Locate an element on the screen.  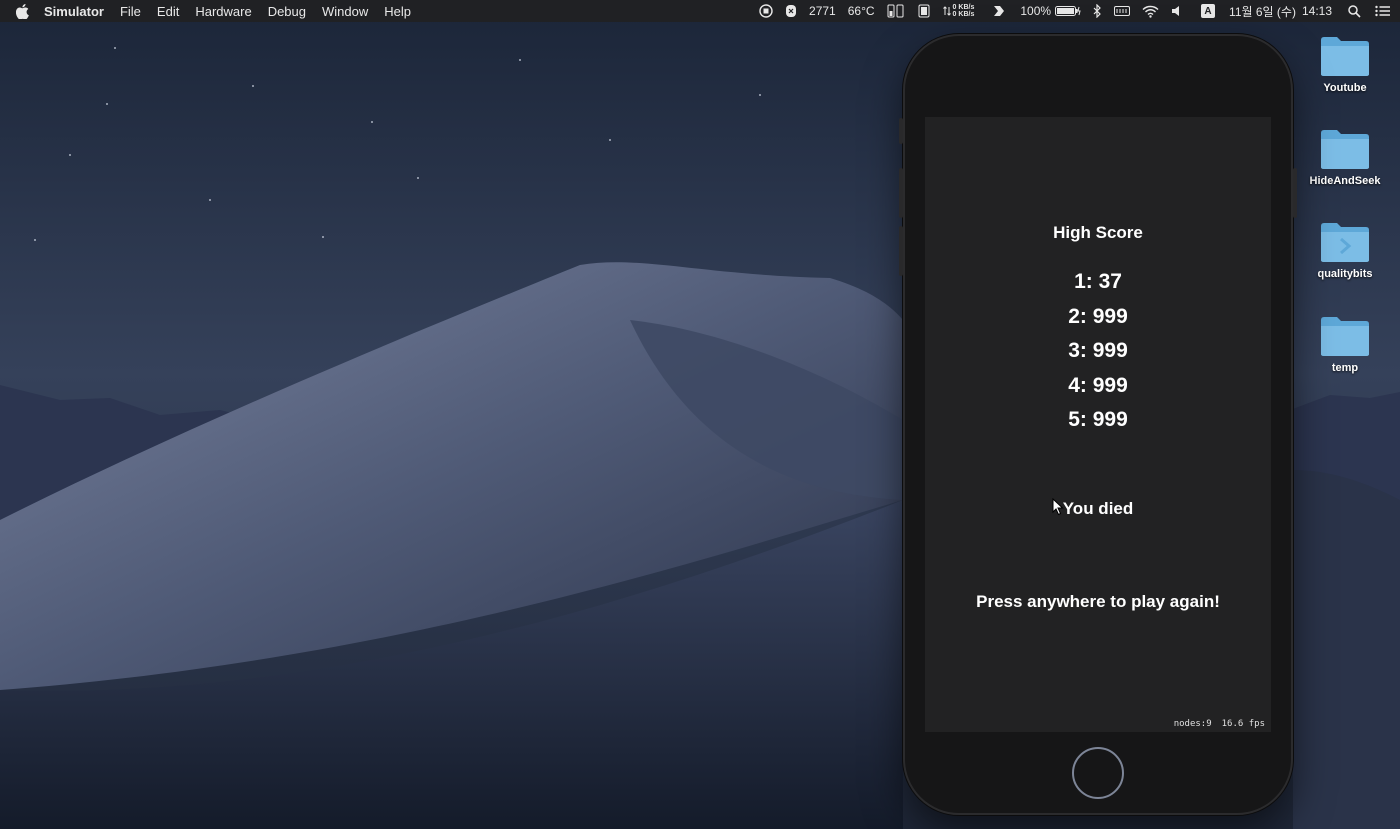
date-status: 11월 6일 (수) is located at coordinates (1262, 11).